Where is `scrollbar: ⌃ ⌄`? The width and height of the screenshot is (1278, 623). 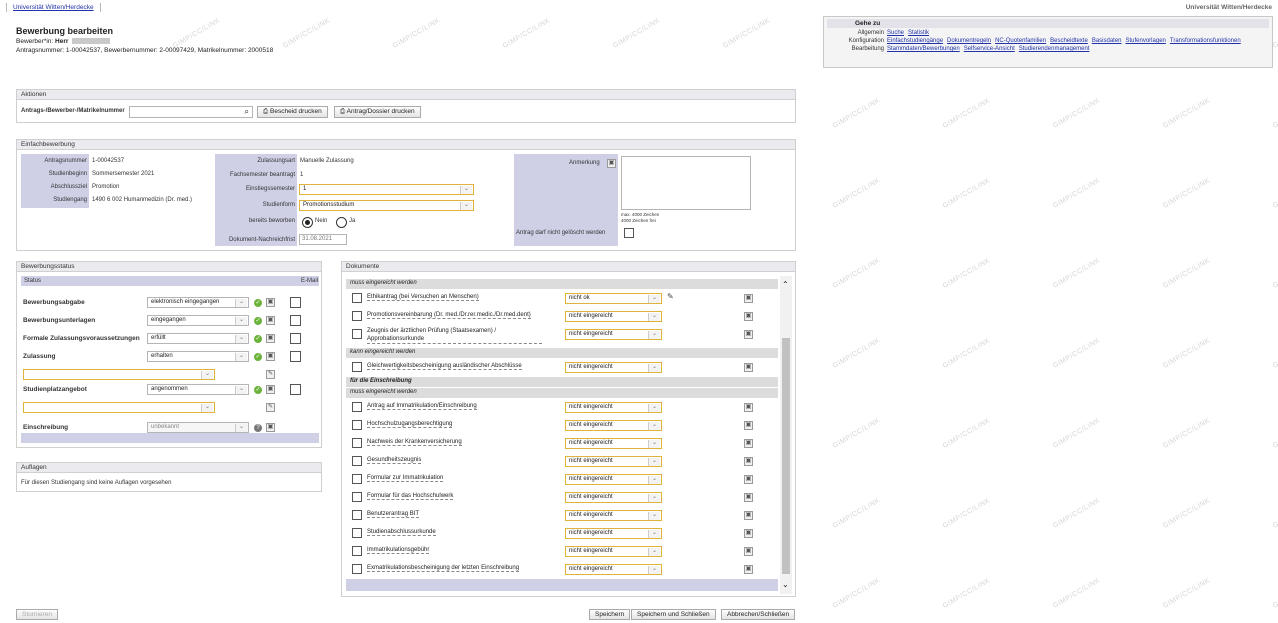
scrollbar: ⌃ ⌄ is located at coordinates (786, 435).